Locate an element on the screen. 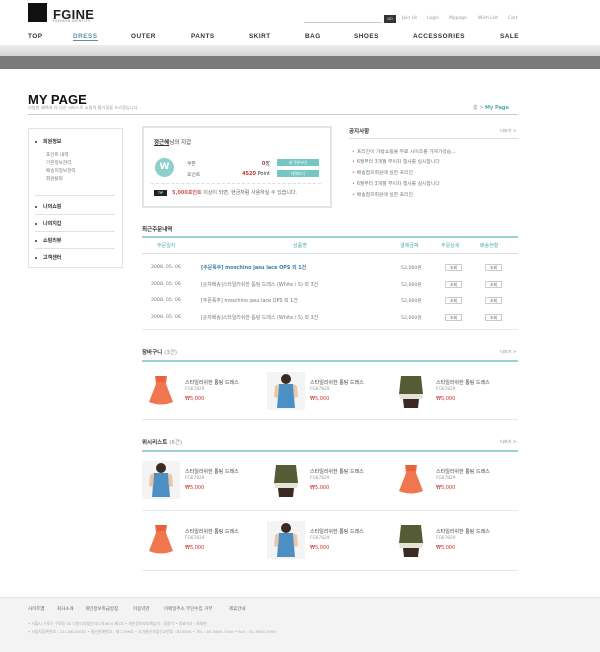 The height and width of the screenshot is (652, 600). wishlist-more-link: 더보기 > is located at coordinates (508, 442).